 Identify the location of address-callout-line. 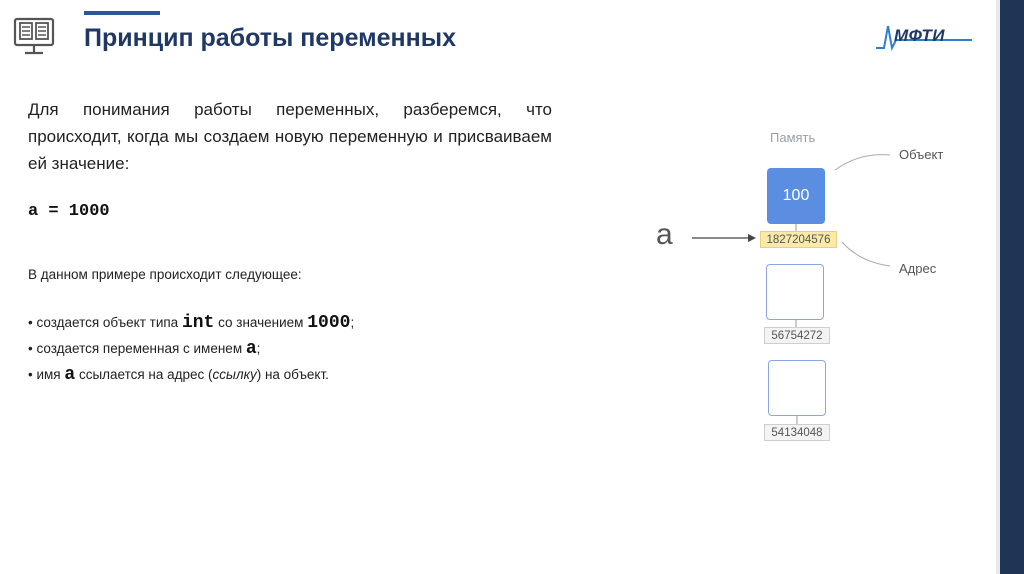
(866, 254).